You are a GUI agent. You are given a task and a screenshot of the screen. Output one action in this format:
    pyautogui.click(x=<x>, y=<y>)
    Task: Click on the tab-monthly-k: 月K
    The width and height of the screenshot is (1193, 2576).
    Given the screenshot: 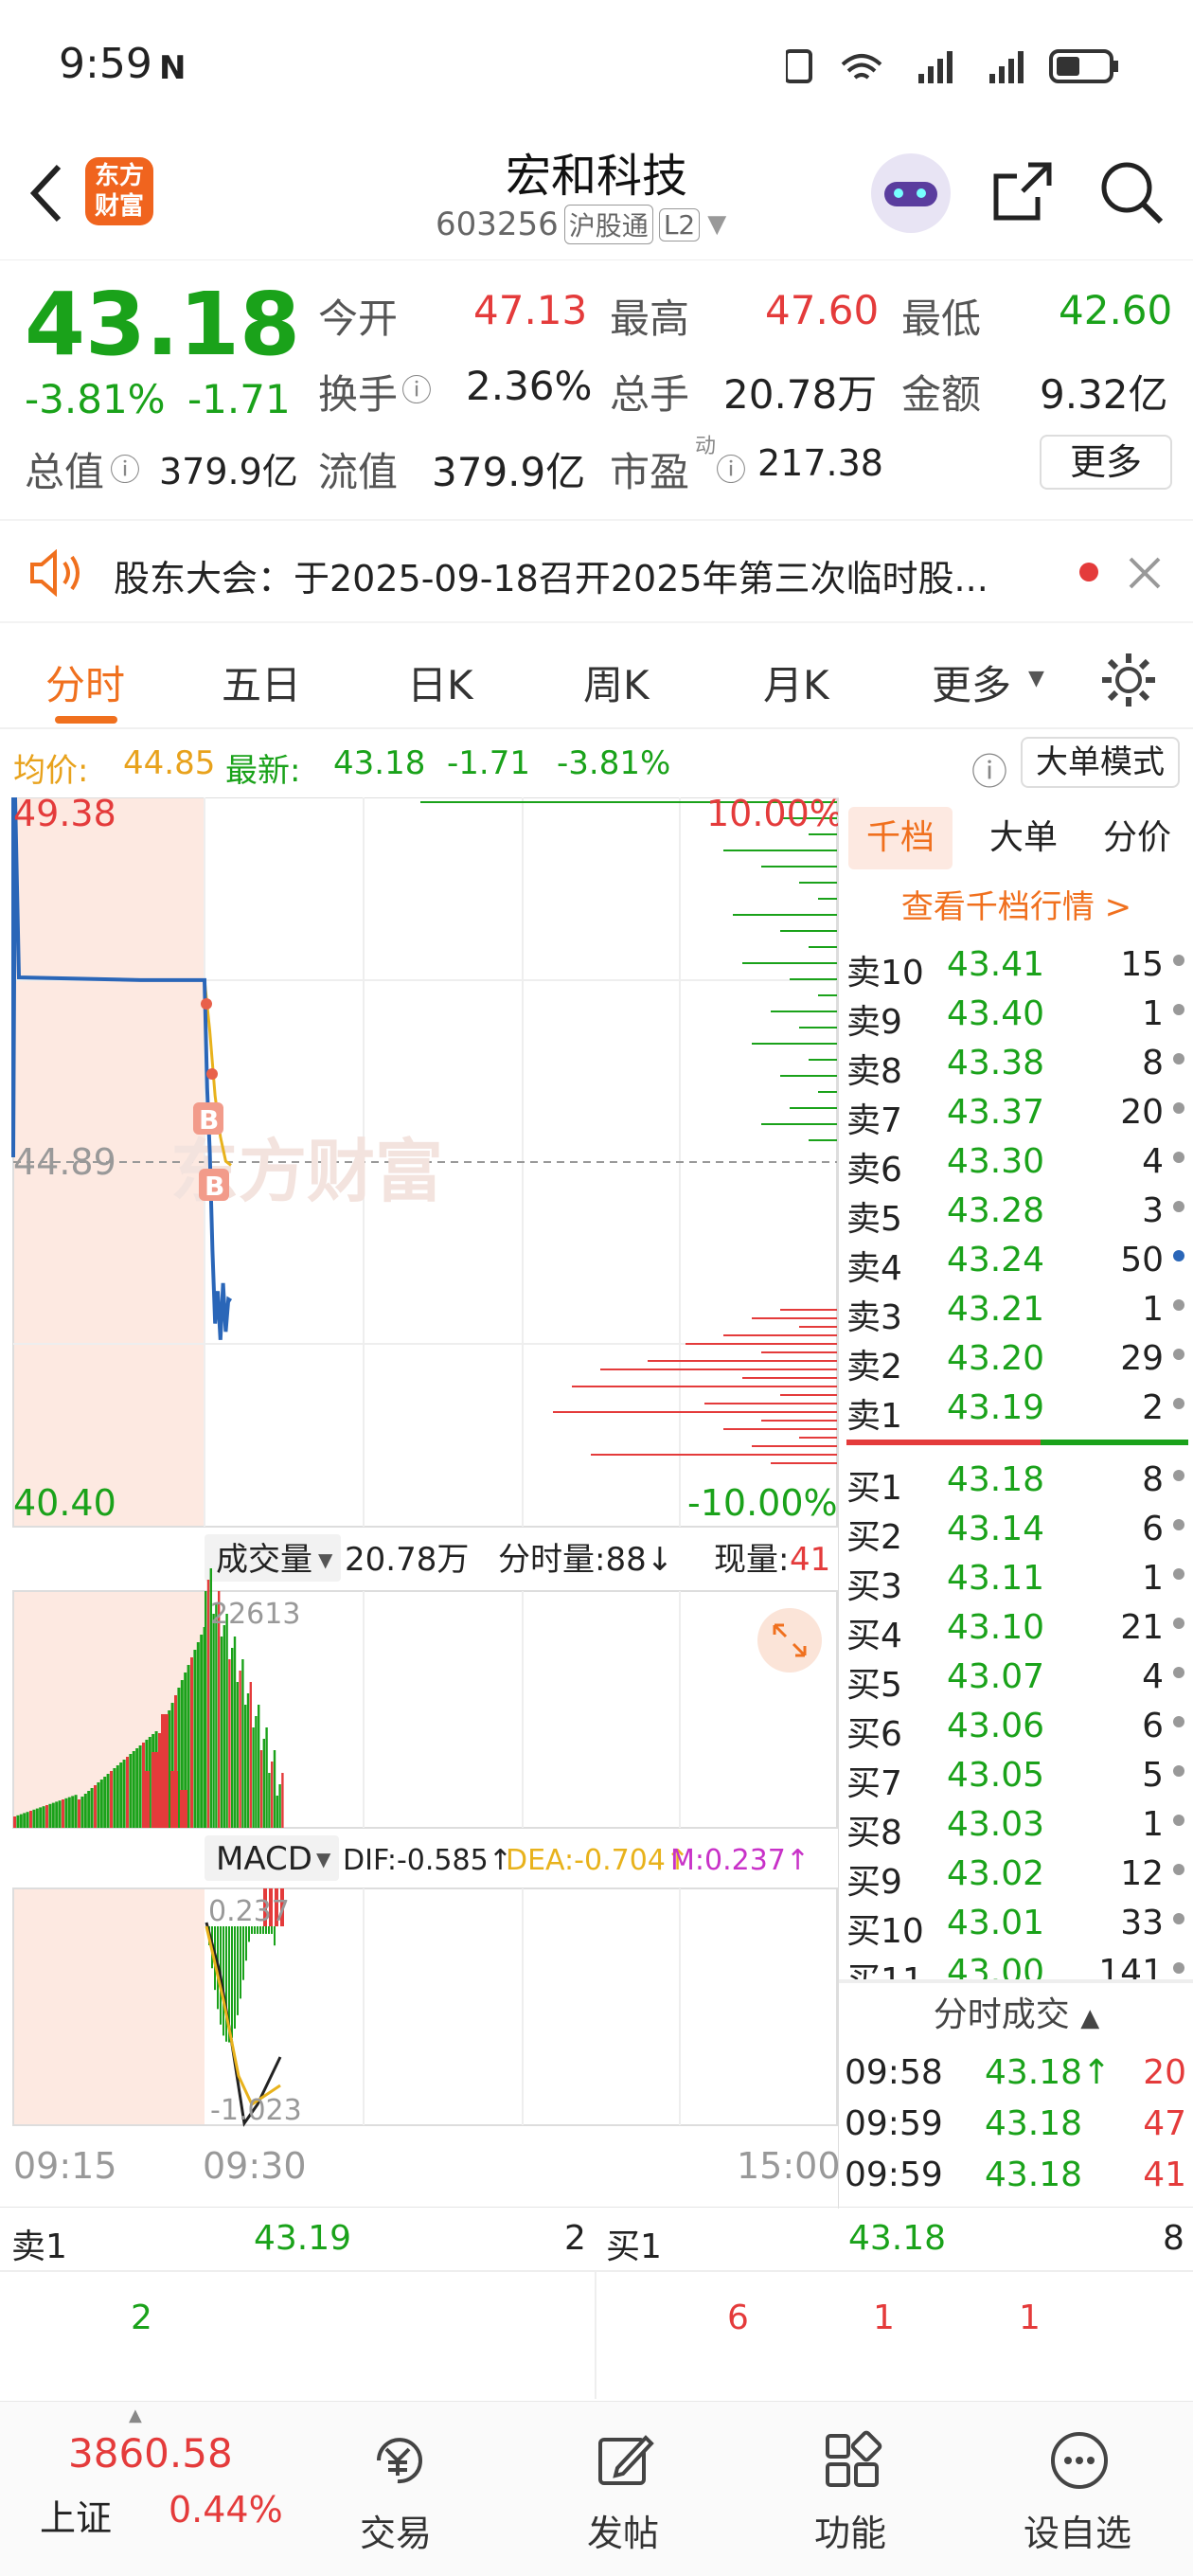 What is the action you would take?
    pyautogui.click(x=796, y=682)
    